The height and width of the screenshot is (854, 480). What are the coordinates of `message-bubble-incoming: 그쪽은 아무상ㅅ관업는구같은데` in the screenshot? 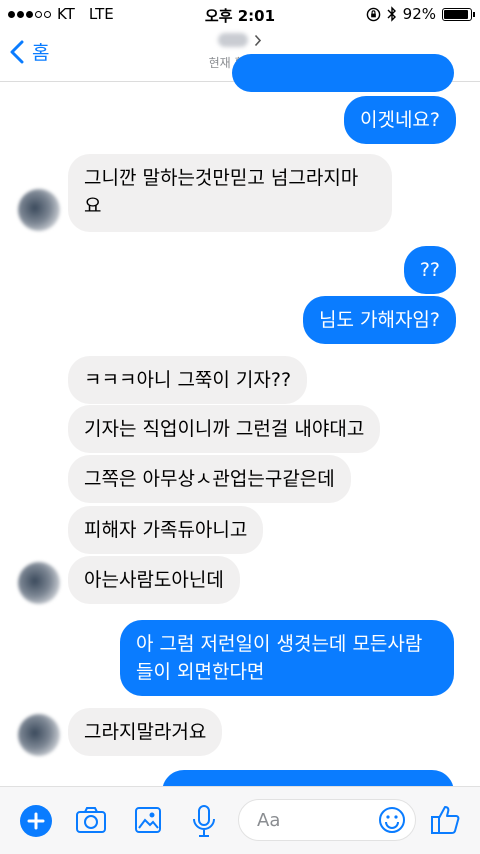 It's located at (209, 479).